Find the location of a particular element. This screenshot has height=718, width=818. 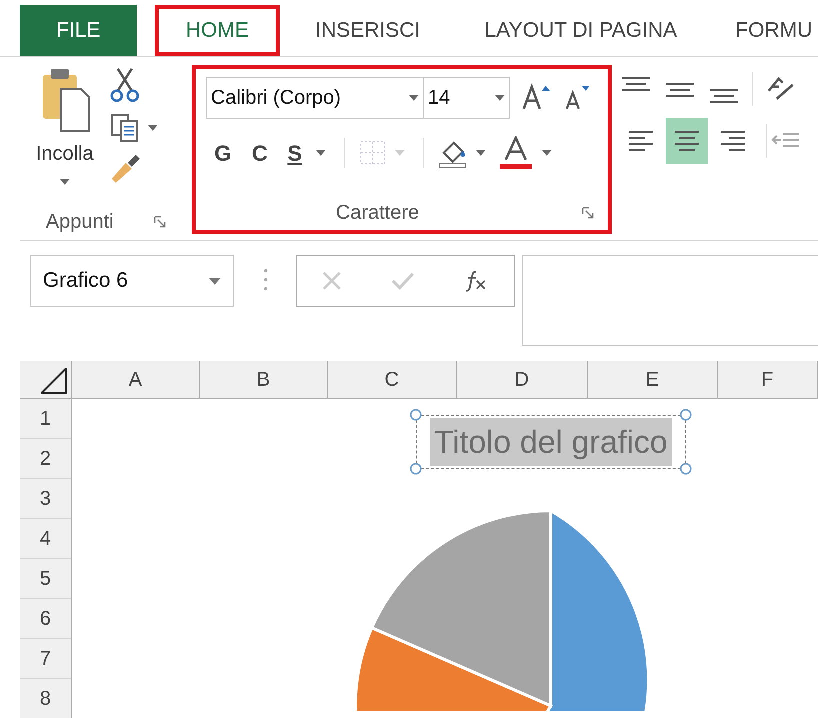

font-color-icon is located at coordinates (516, 153).